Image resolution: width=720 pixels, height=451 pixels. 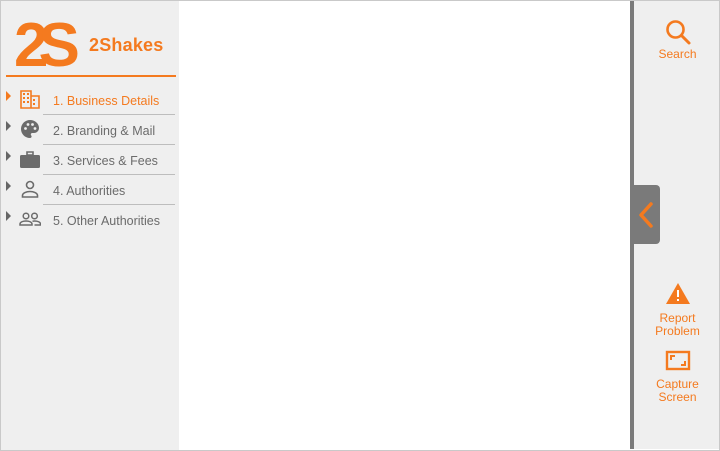 What do you see at coordinates (30, 129) in the screenshot?
I see `palette-icon` at bounding box center [30, 129].